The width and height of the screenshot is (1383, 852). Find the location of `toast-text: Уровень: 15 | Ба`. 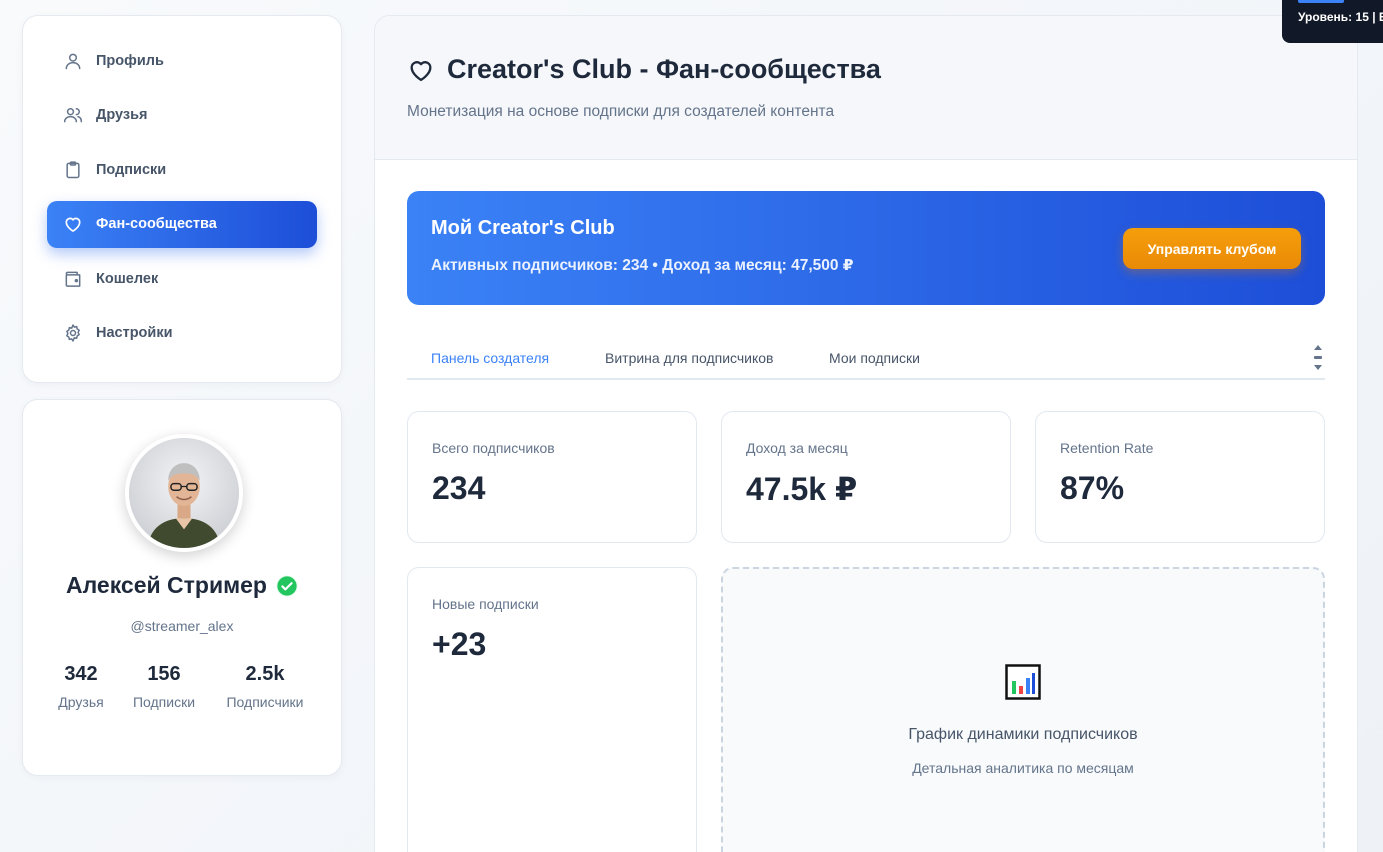

toast-text: Уровень: 15 | Ба is located at coordinates (1340, 17).